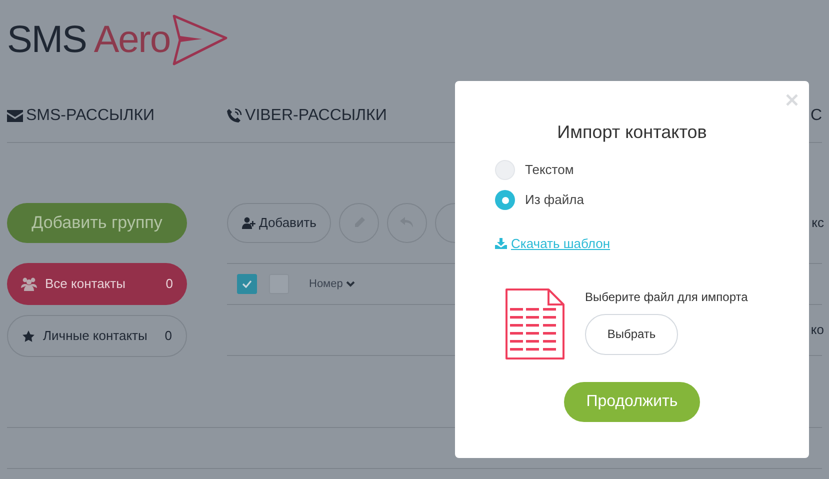  I want to click on radio-option: Из файла, so click(539, 200).